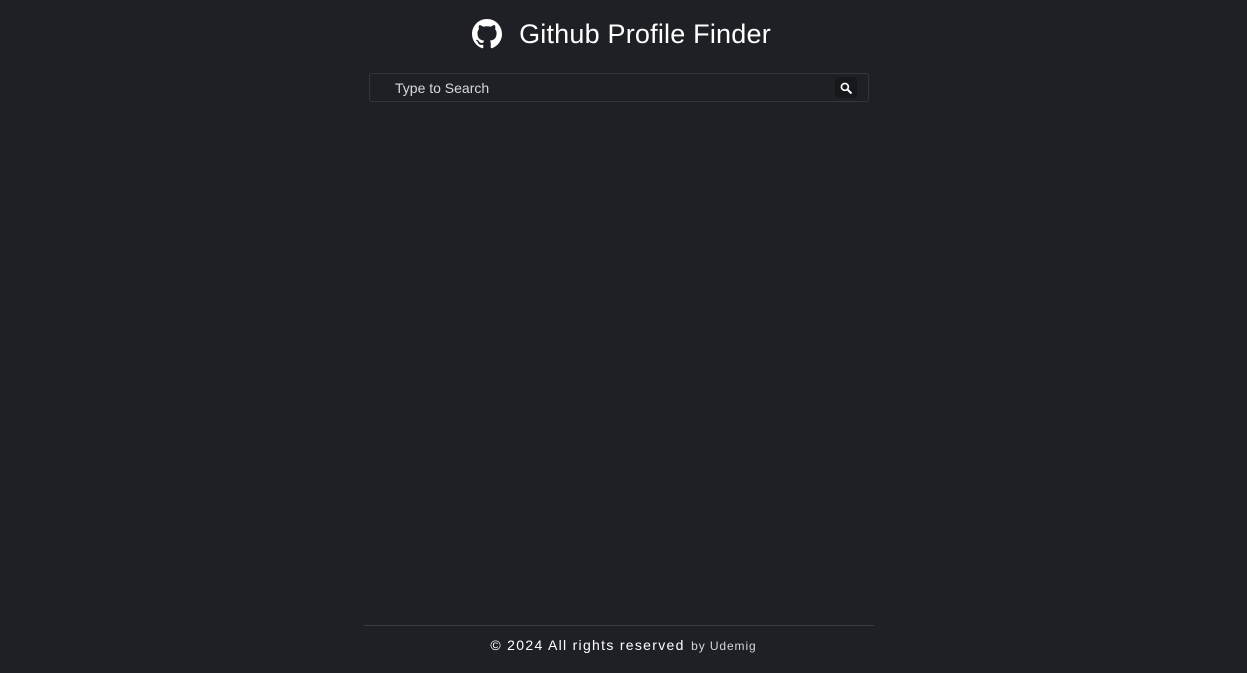 Image resolution: width=1247 pixels, height=673 pixels. I want to click on search-input, so click(610, 87).